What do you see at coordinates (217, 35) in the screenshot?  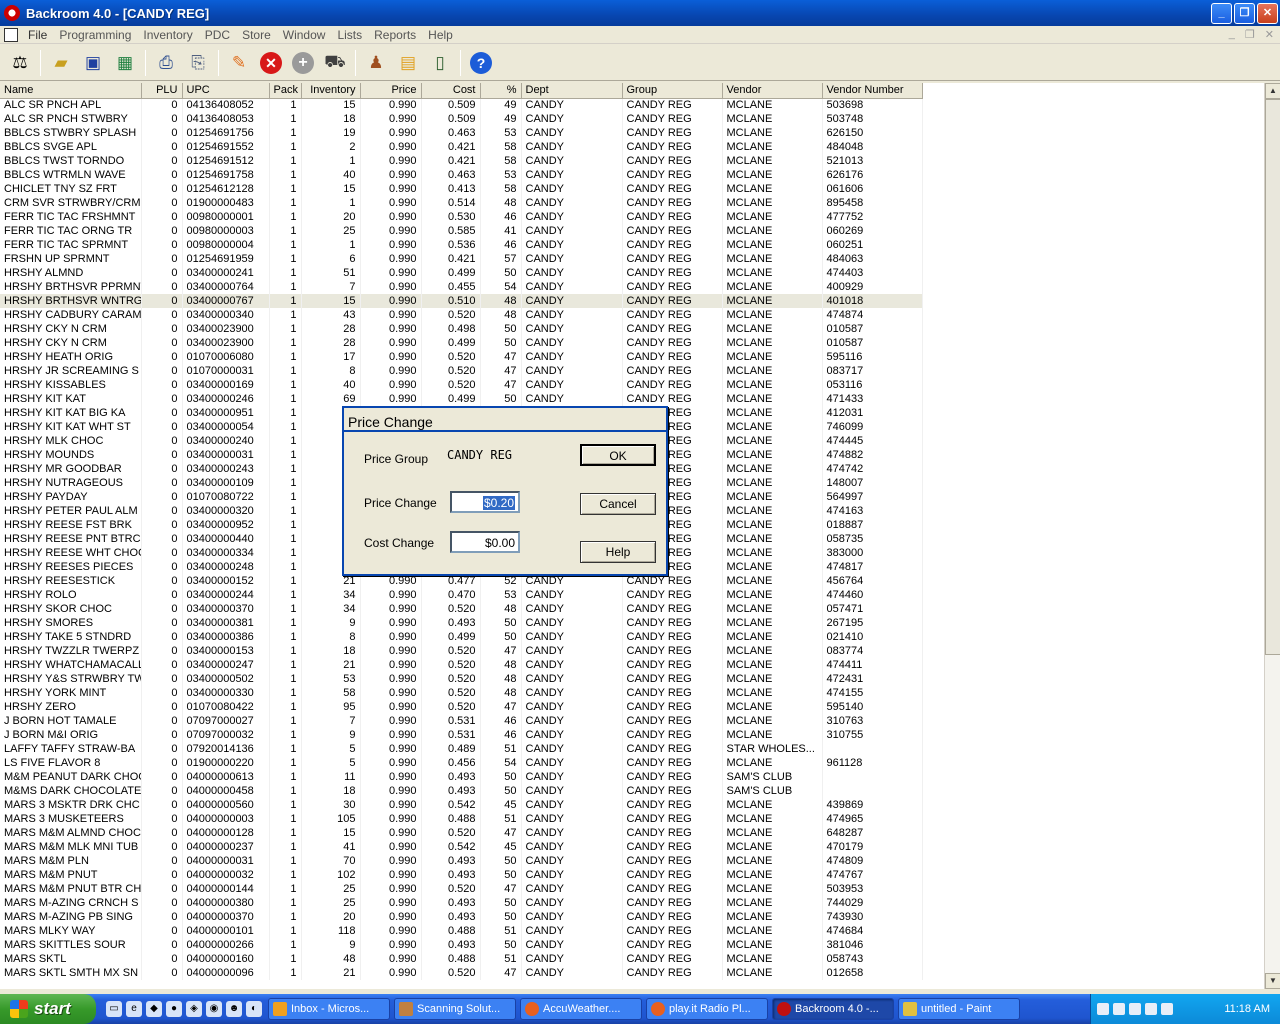 I see `menu-pdc: PDC` at bounding box center [217, 35].